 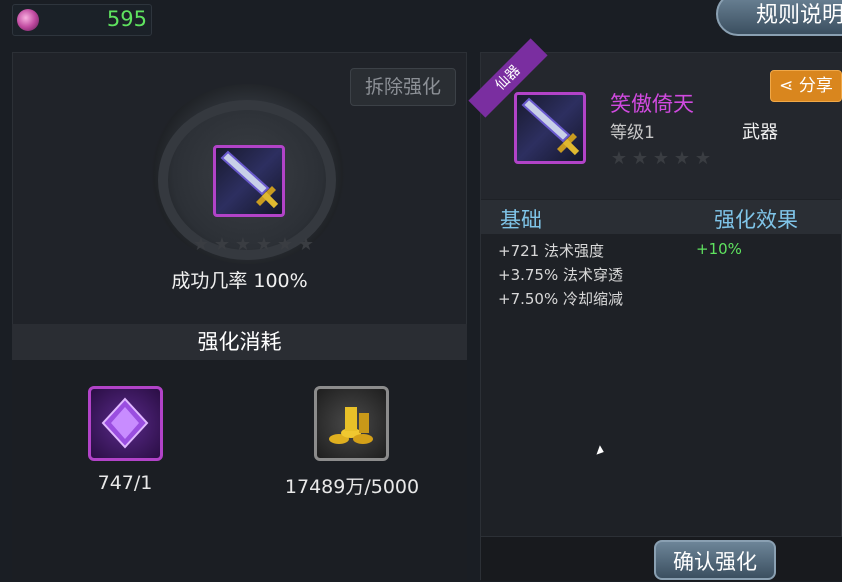 I want to click on gold-coins-icon, so click(x=351, y=423).